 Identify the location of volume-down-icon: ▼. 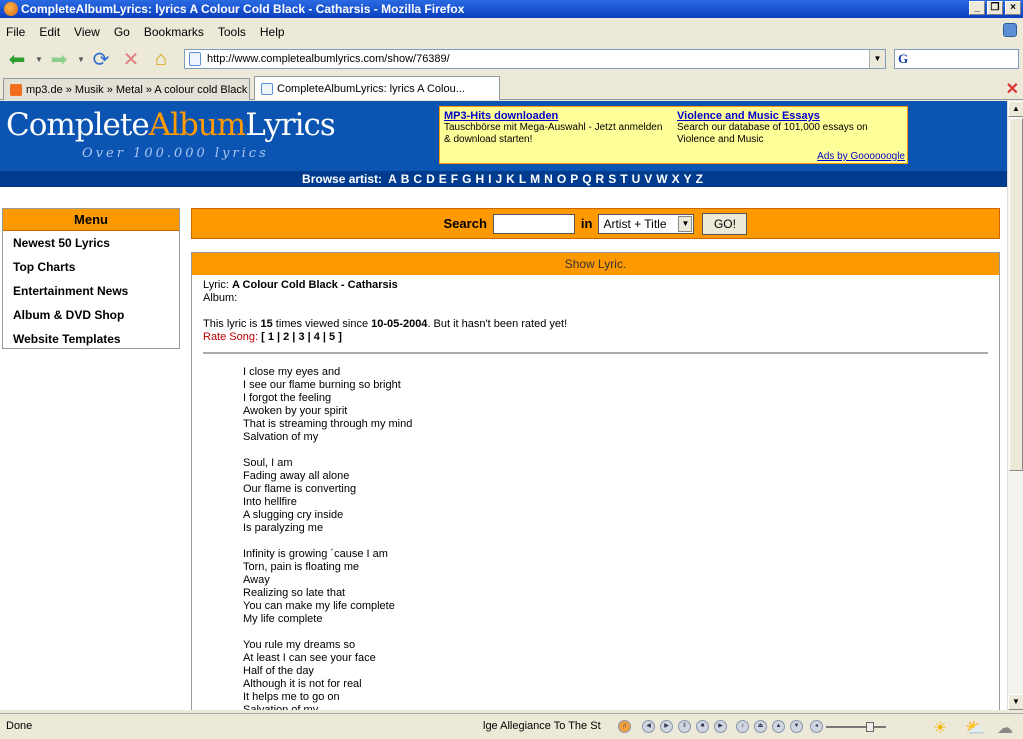
(796, 726).